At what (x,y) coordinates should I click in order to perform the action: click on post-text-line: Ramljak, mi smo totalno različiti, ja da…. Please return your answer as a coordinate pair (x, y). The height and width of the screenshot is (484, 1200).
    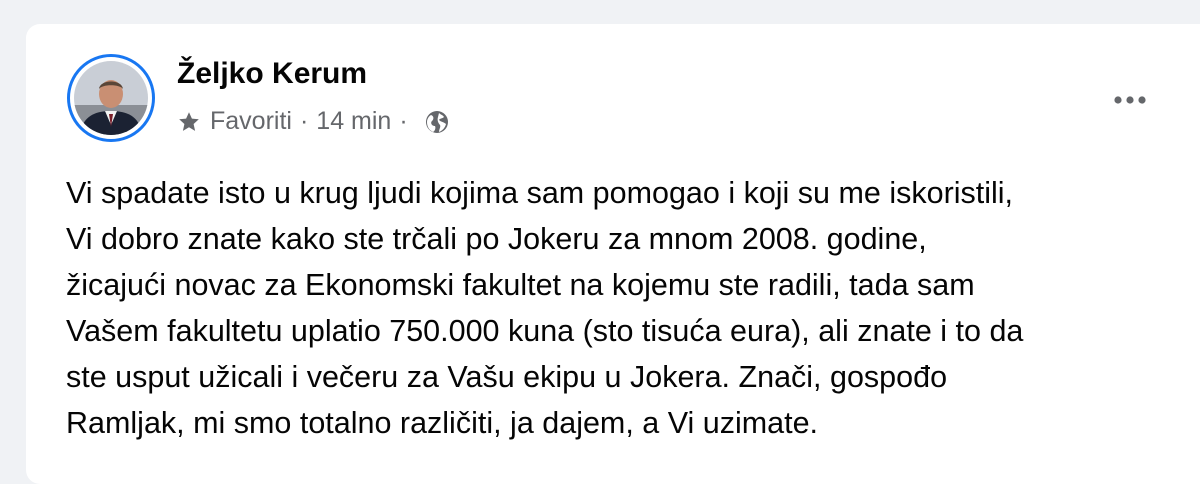
    Looking at the image, I should click on (442, 423).